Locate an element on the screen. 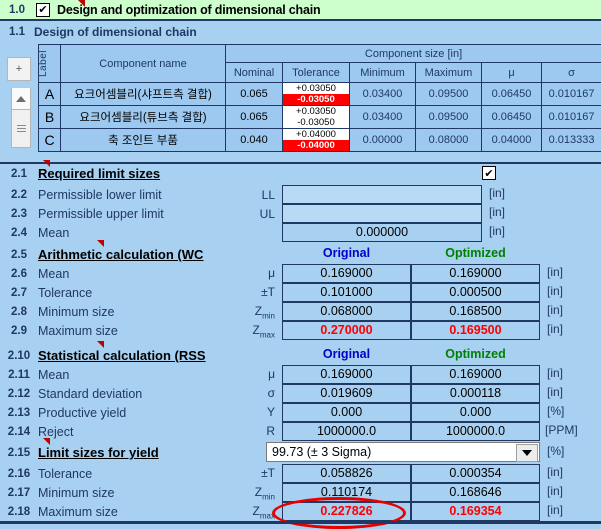  symbol-r: R is located at coordinates (257, 431).